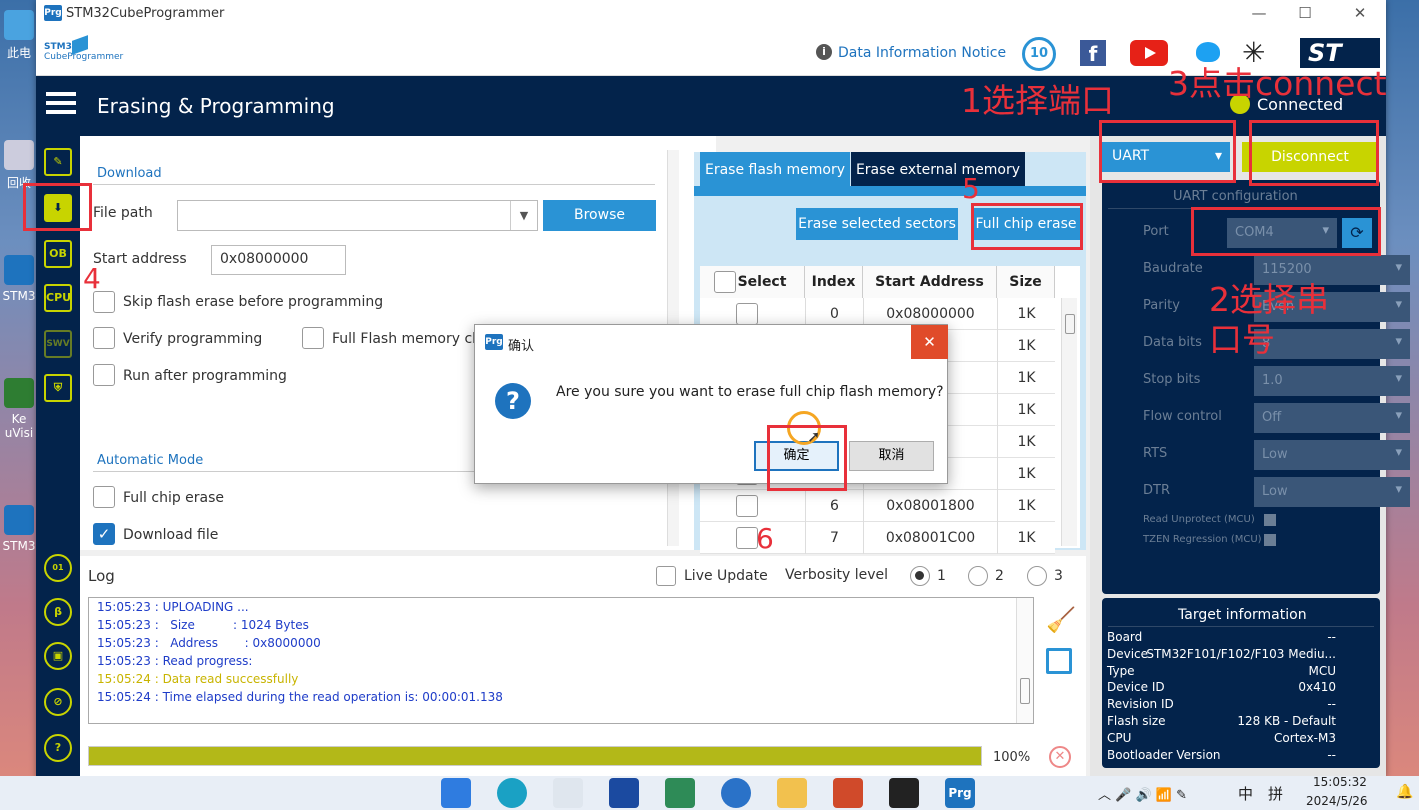  I want to click on table-row: 7 0x08001C00 1K, so click(877, 538).